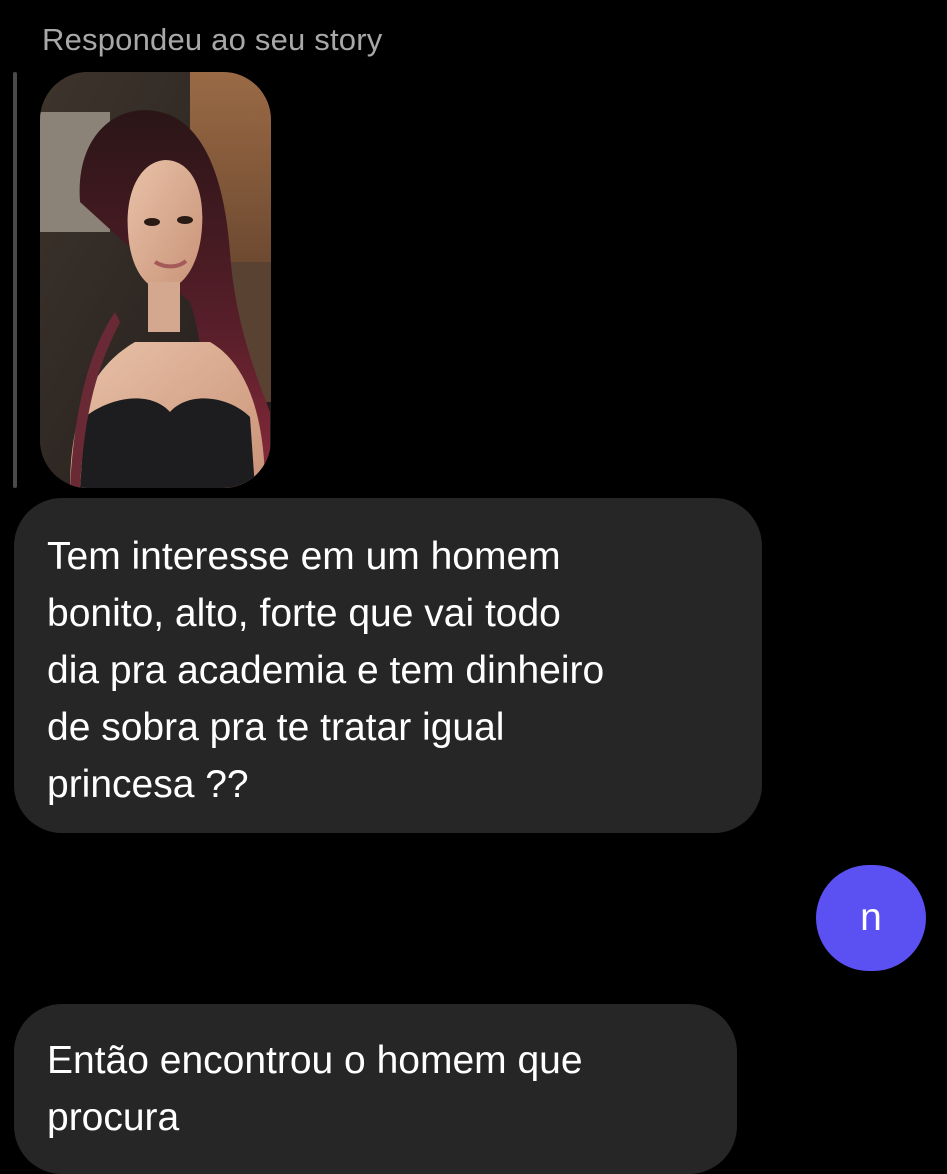 This screenshot has height=1174, width=947. I want to click on message-text-line: de sobra pra te tratar igual, so click(276, 727).